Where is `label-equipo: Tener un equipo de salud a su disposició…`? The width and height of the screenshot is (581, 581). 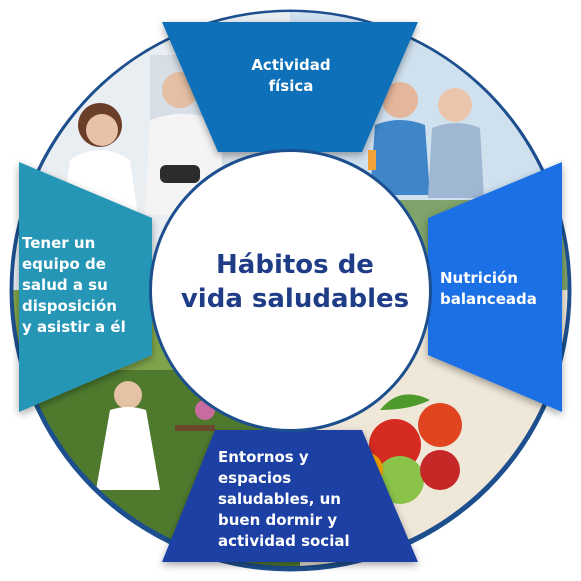
label-equipo: Tener un equipo de salud a su disposició… is located at coordinates (74, 285).